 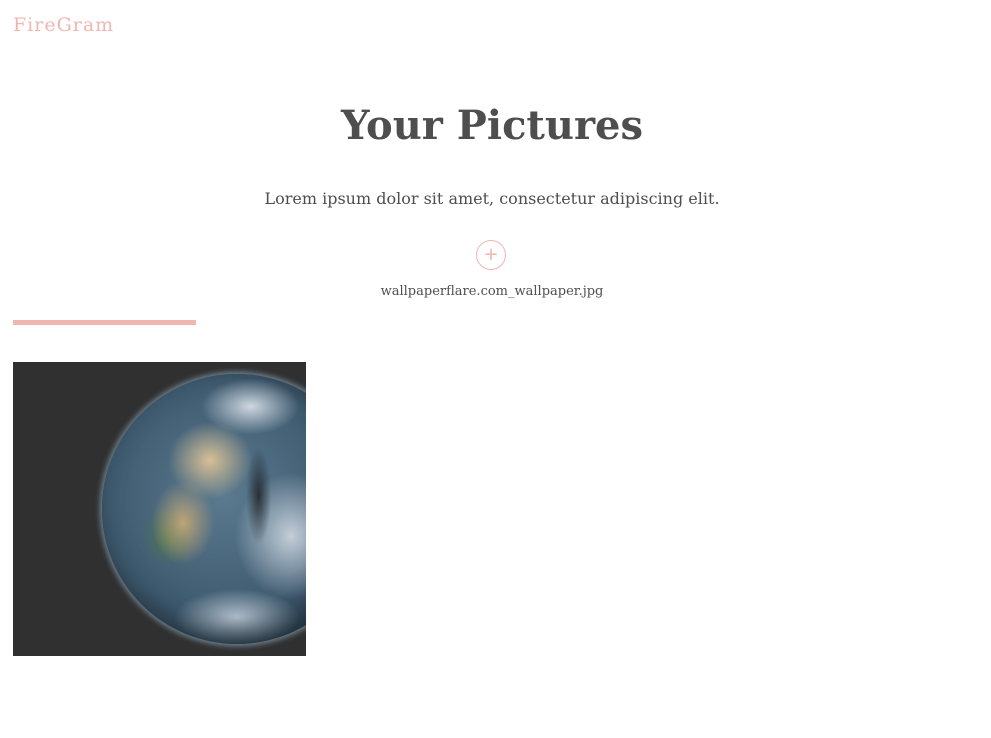 I want to click on upload-progress-fill, so click(x=105, y=322).